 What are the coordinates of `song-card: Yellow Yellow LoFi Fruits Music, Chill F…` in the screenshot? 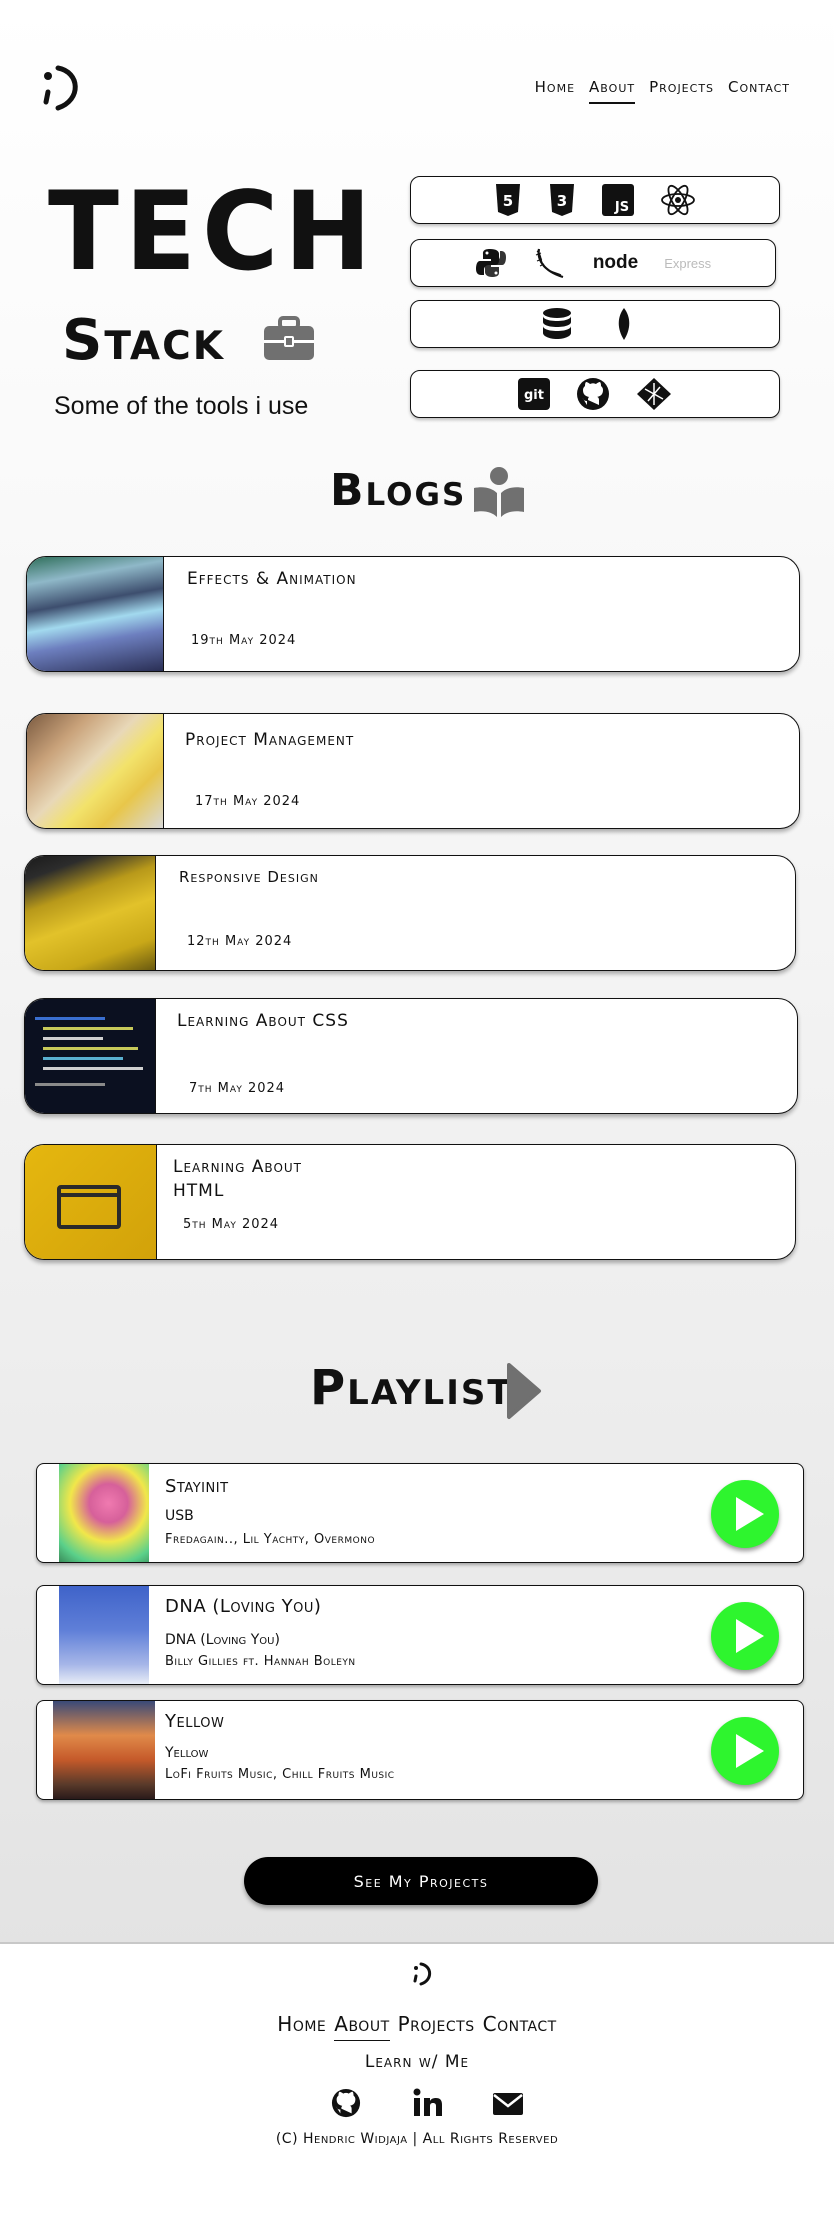 It's located at (420, 1750).